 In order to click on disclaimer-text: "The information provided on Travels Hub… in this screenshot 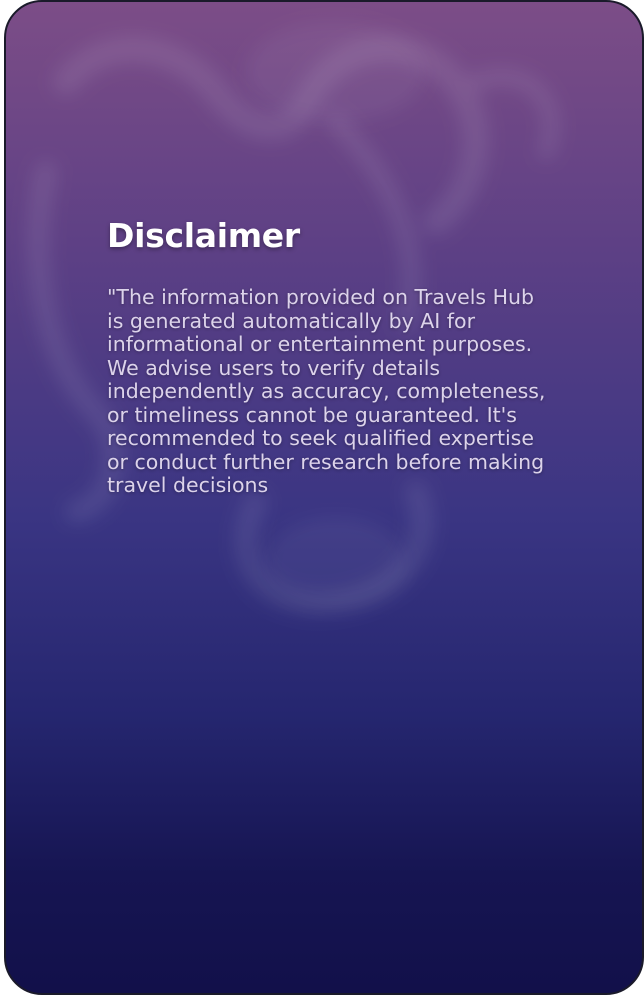, I will do `click(326, 391)`.